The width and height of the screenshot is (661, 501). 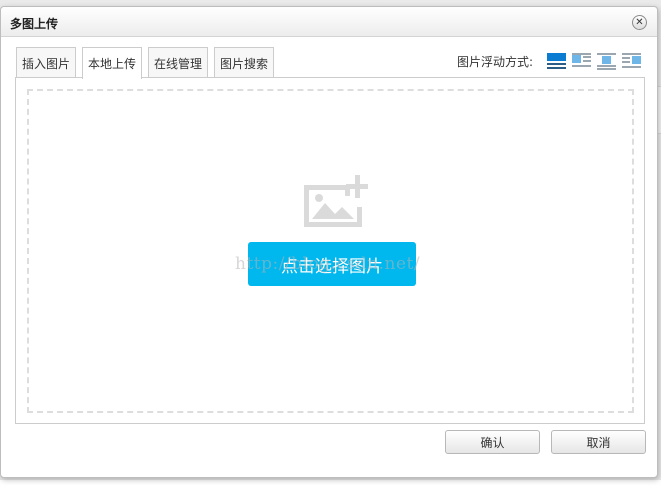 I want to click on tab-image-search: 图片搜索, so click(x=244, y=62).